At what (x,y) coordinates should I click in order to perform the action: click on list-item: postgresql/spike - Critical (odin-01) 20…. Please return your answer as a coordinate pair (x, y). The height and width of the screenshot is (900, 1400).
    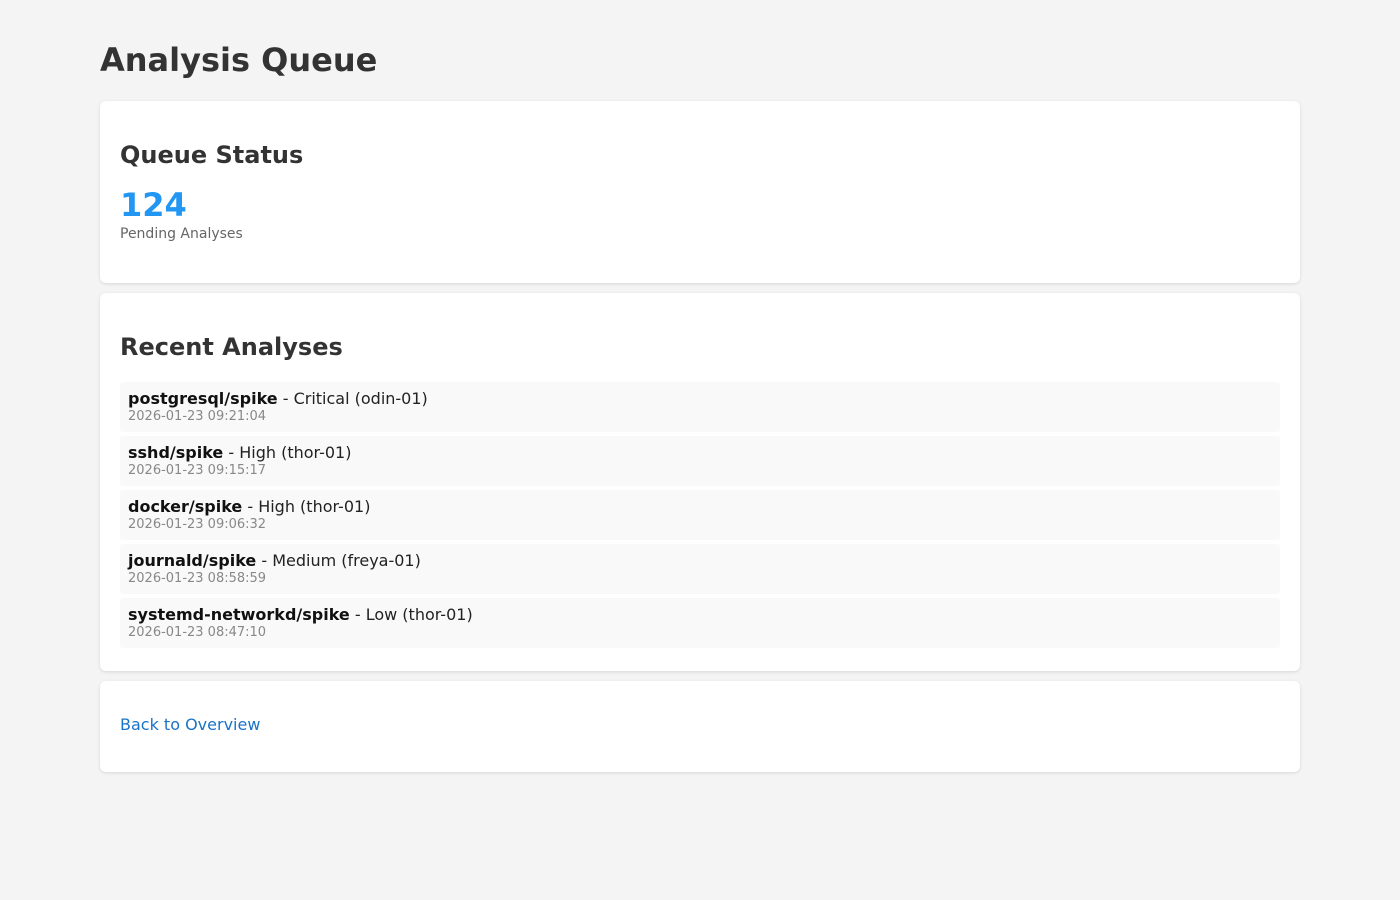
    Looking at the image, I should click on (700, 406).